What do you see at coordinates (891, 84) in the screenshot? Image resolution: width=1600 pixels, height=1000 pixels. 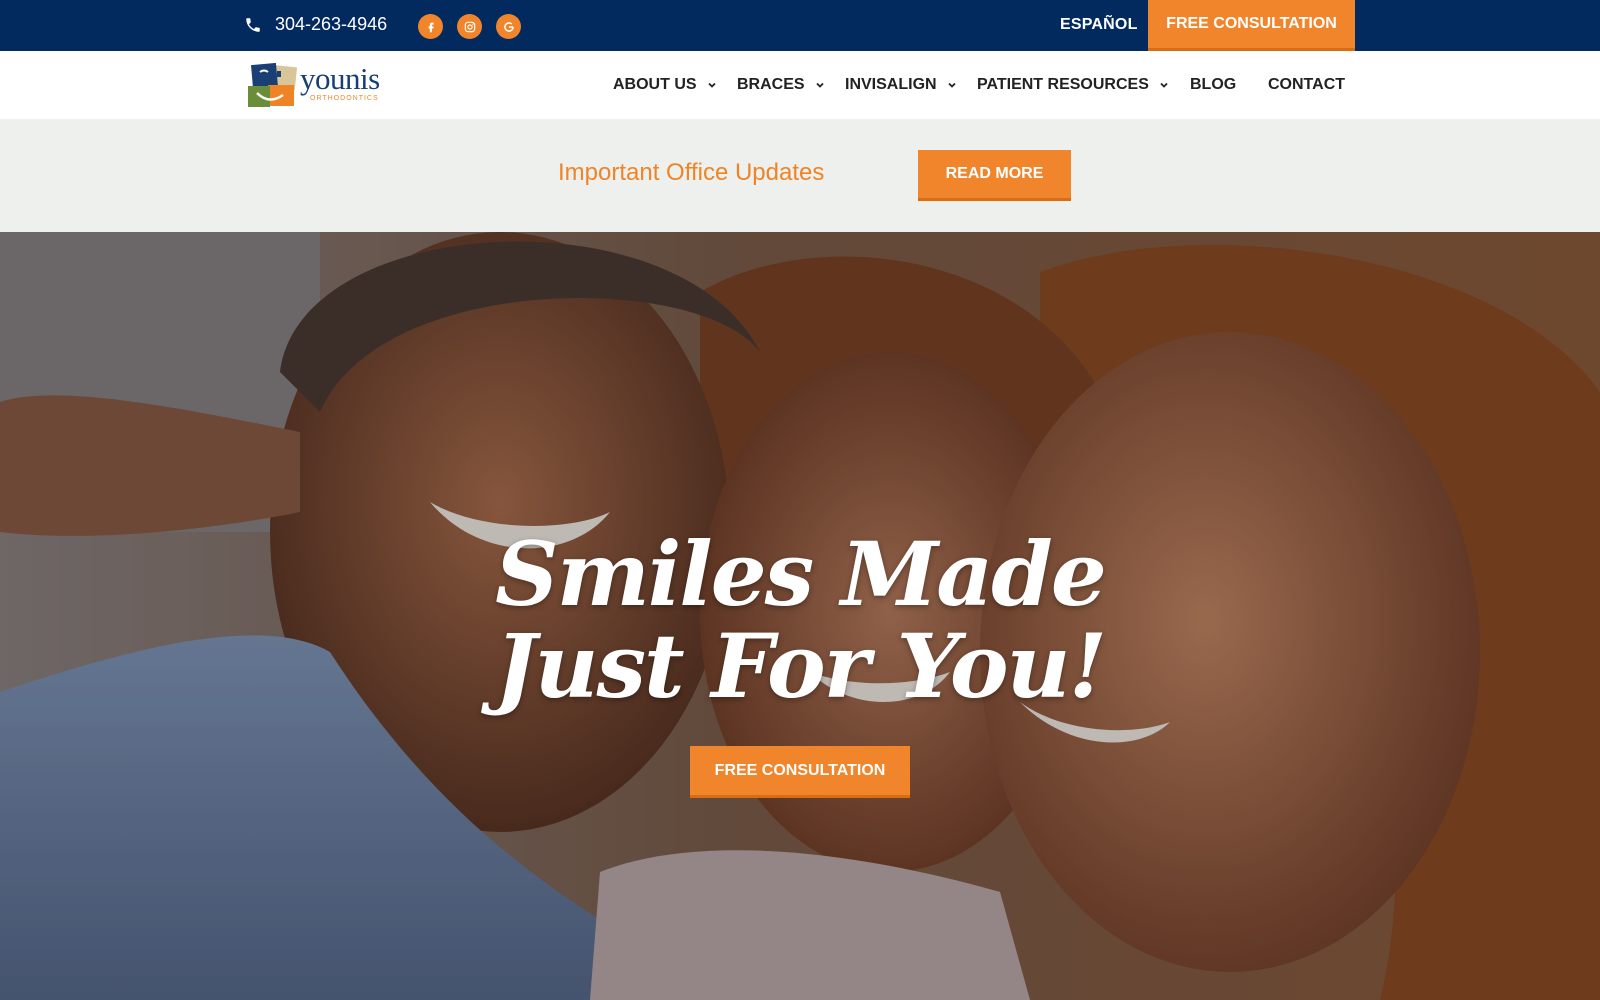 I see `nav-item-label: INVISALIGN` at bounding box center [891, 84].